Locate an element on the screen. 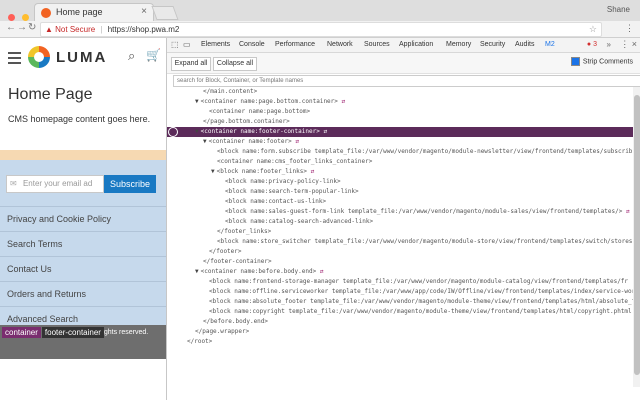 This screenshot has width=640, height=400. minimize-window-icon is located at coordinates (26, 17).